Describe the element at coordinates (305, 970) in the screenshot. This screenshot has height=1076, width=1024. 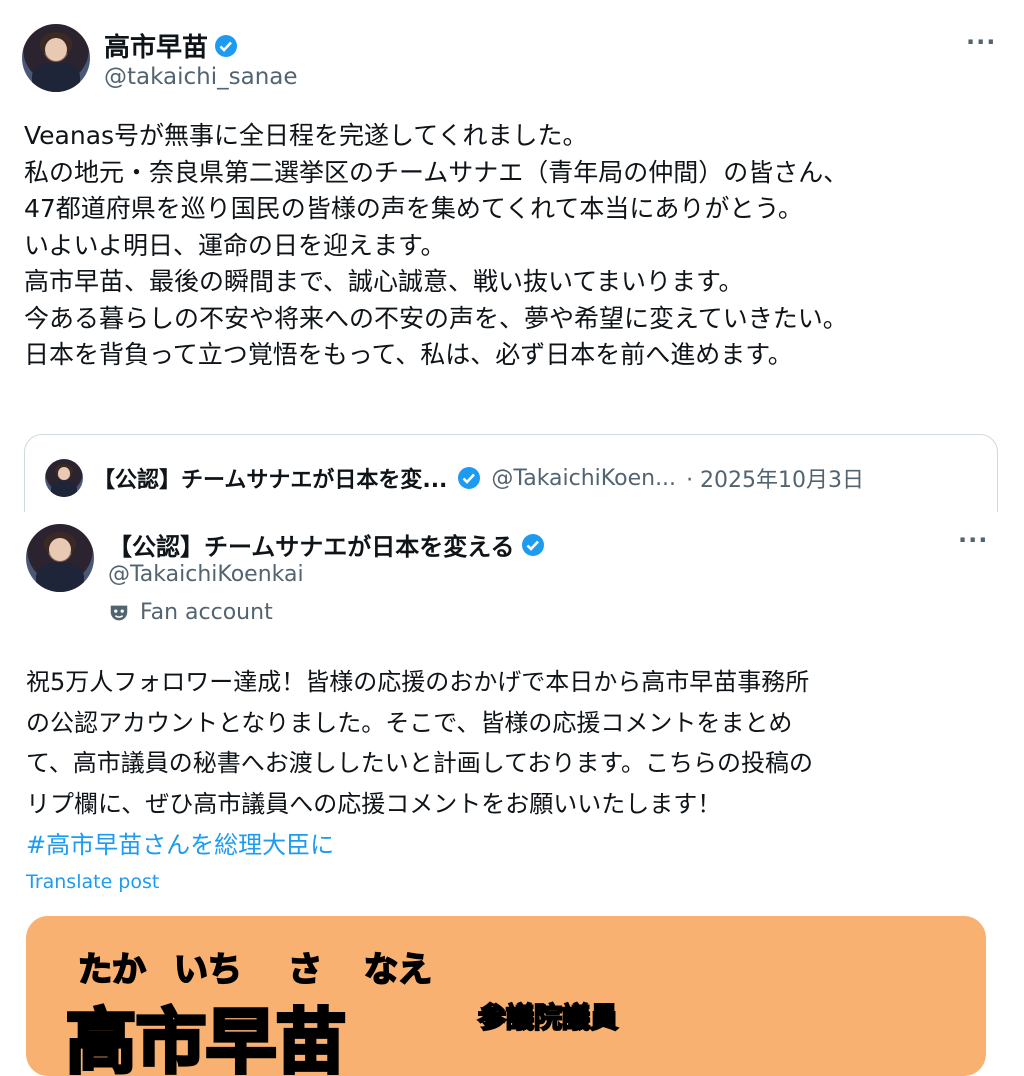
I see `ruby-text: さ` at that location.